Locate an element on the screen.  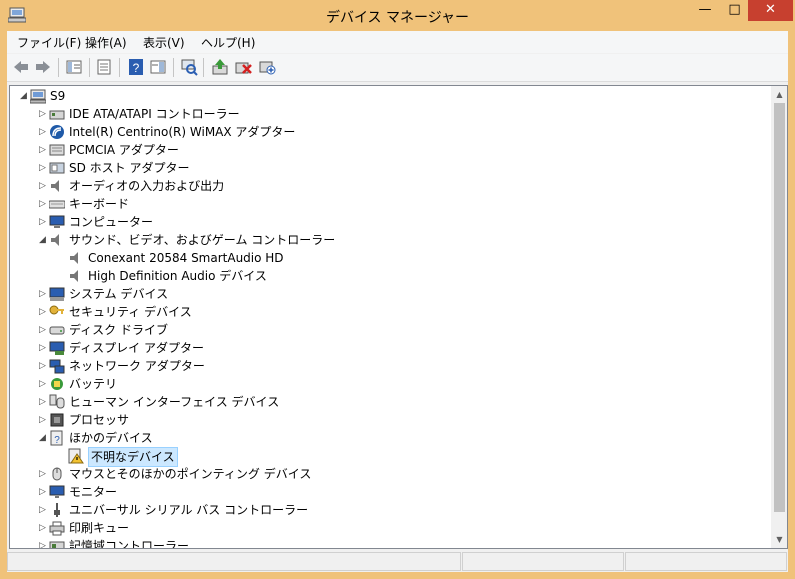
other-devices-icon: ? is located at coordinates (56, 438).